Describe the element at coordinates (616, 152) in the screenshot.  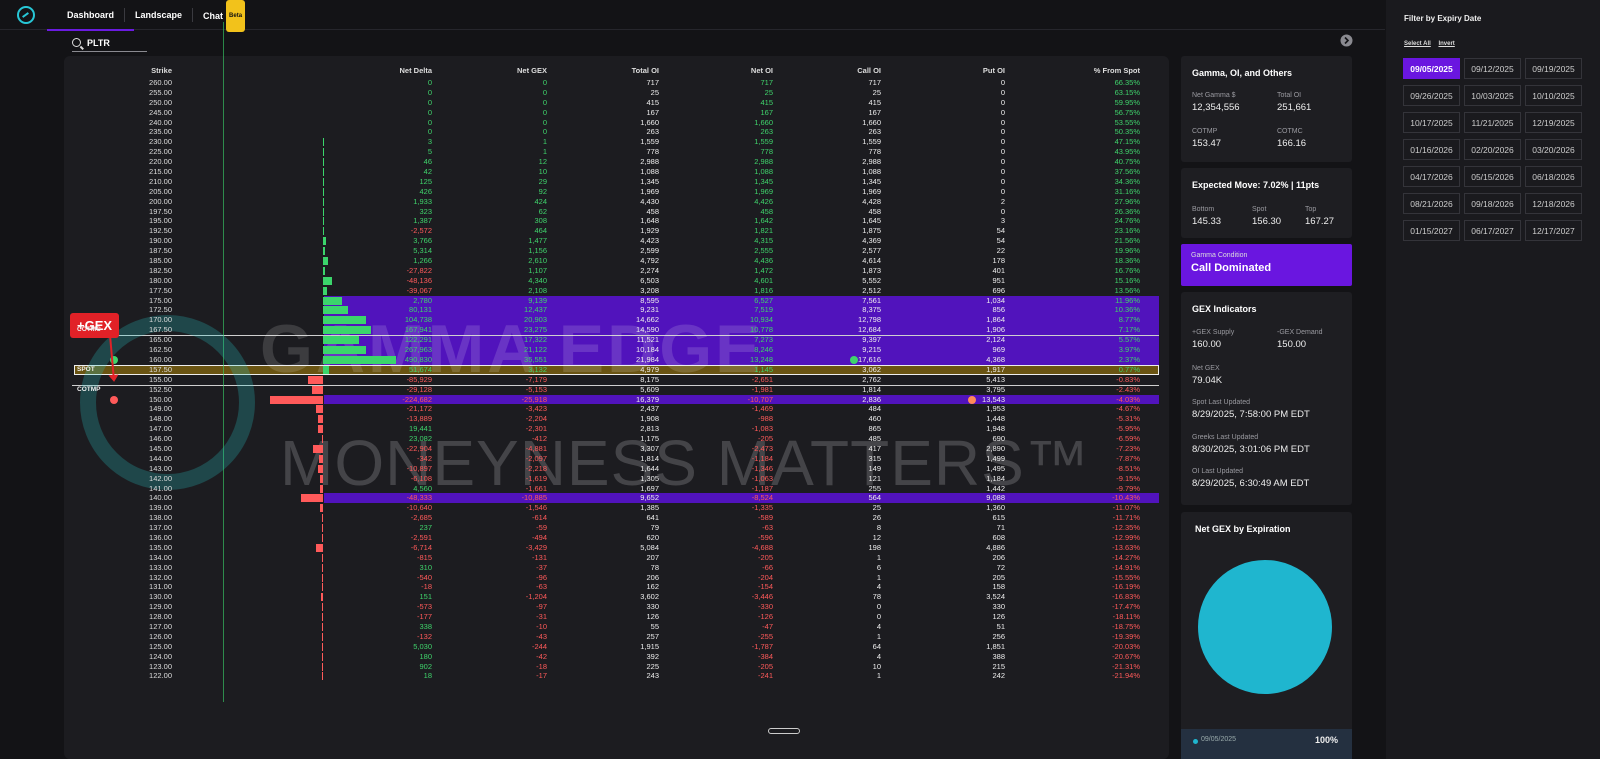
I see `table-row: 225.00 5 1 778 778 778 0 43.95%` at that location.